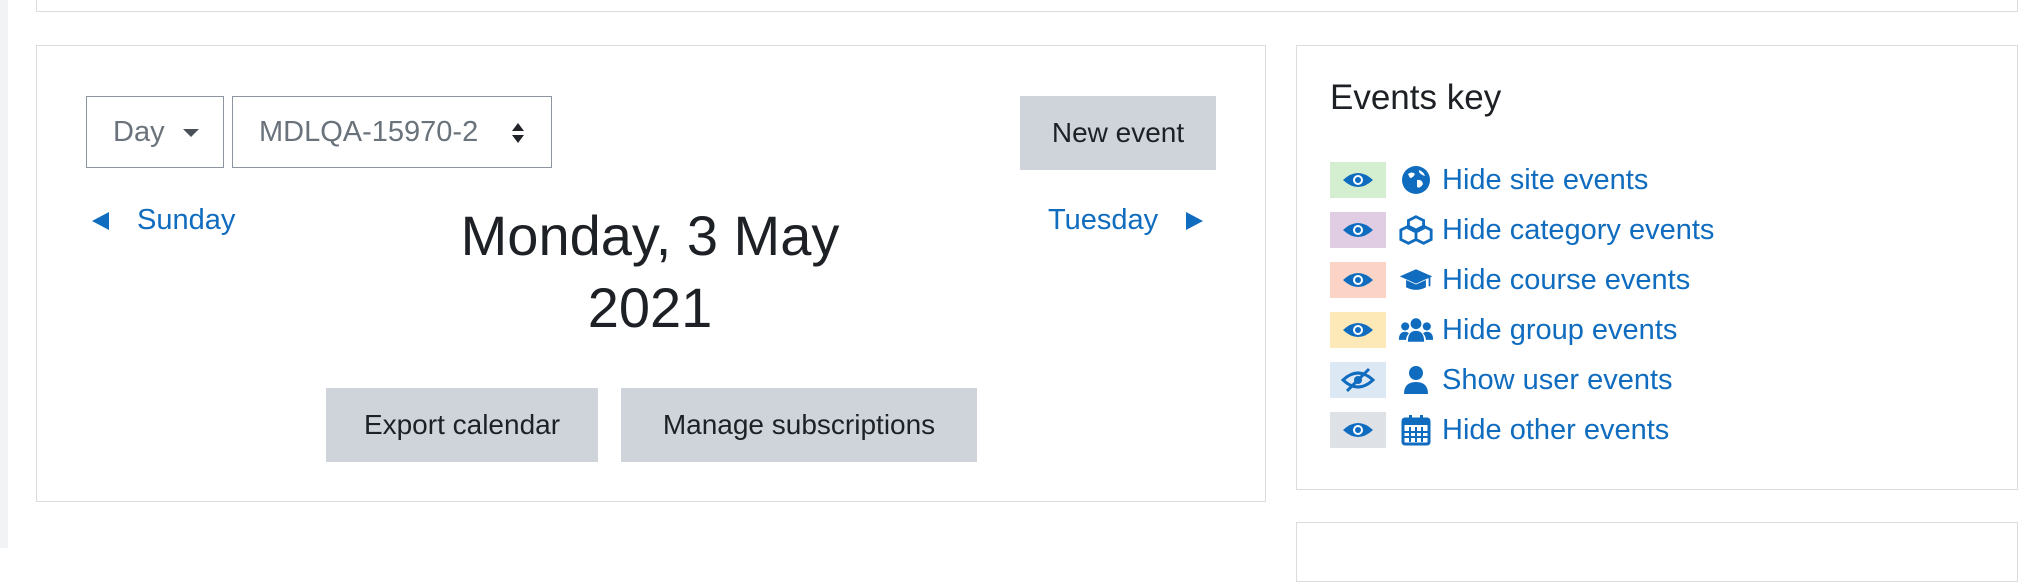  Describe the element at coordinates (1545, 179) in the screenshot. I see `key-label-site: Hide site events` at that location.